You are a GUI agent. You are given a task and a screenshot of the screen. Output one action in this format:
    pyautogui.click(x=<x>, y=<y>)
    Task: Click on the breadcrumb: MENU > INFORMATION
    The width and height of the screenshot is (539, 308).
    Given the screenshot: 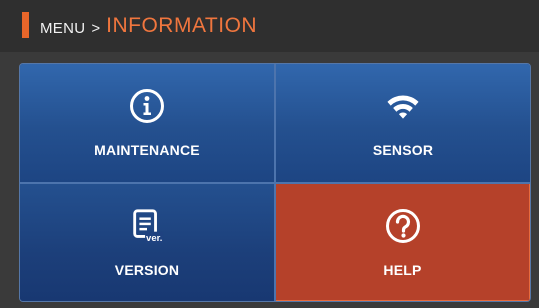 What is the action you would take?
    pyautogui.click(x=148, y=26)
    